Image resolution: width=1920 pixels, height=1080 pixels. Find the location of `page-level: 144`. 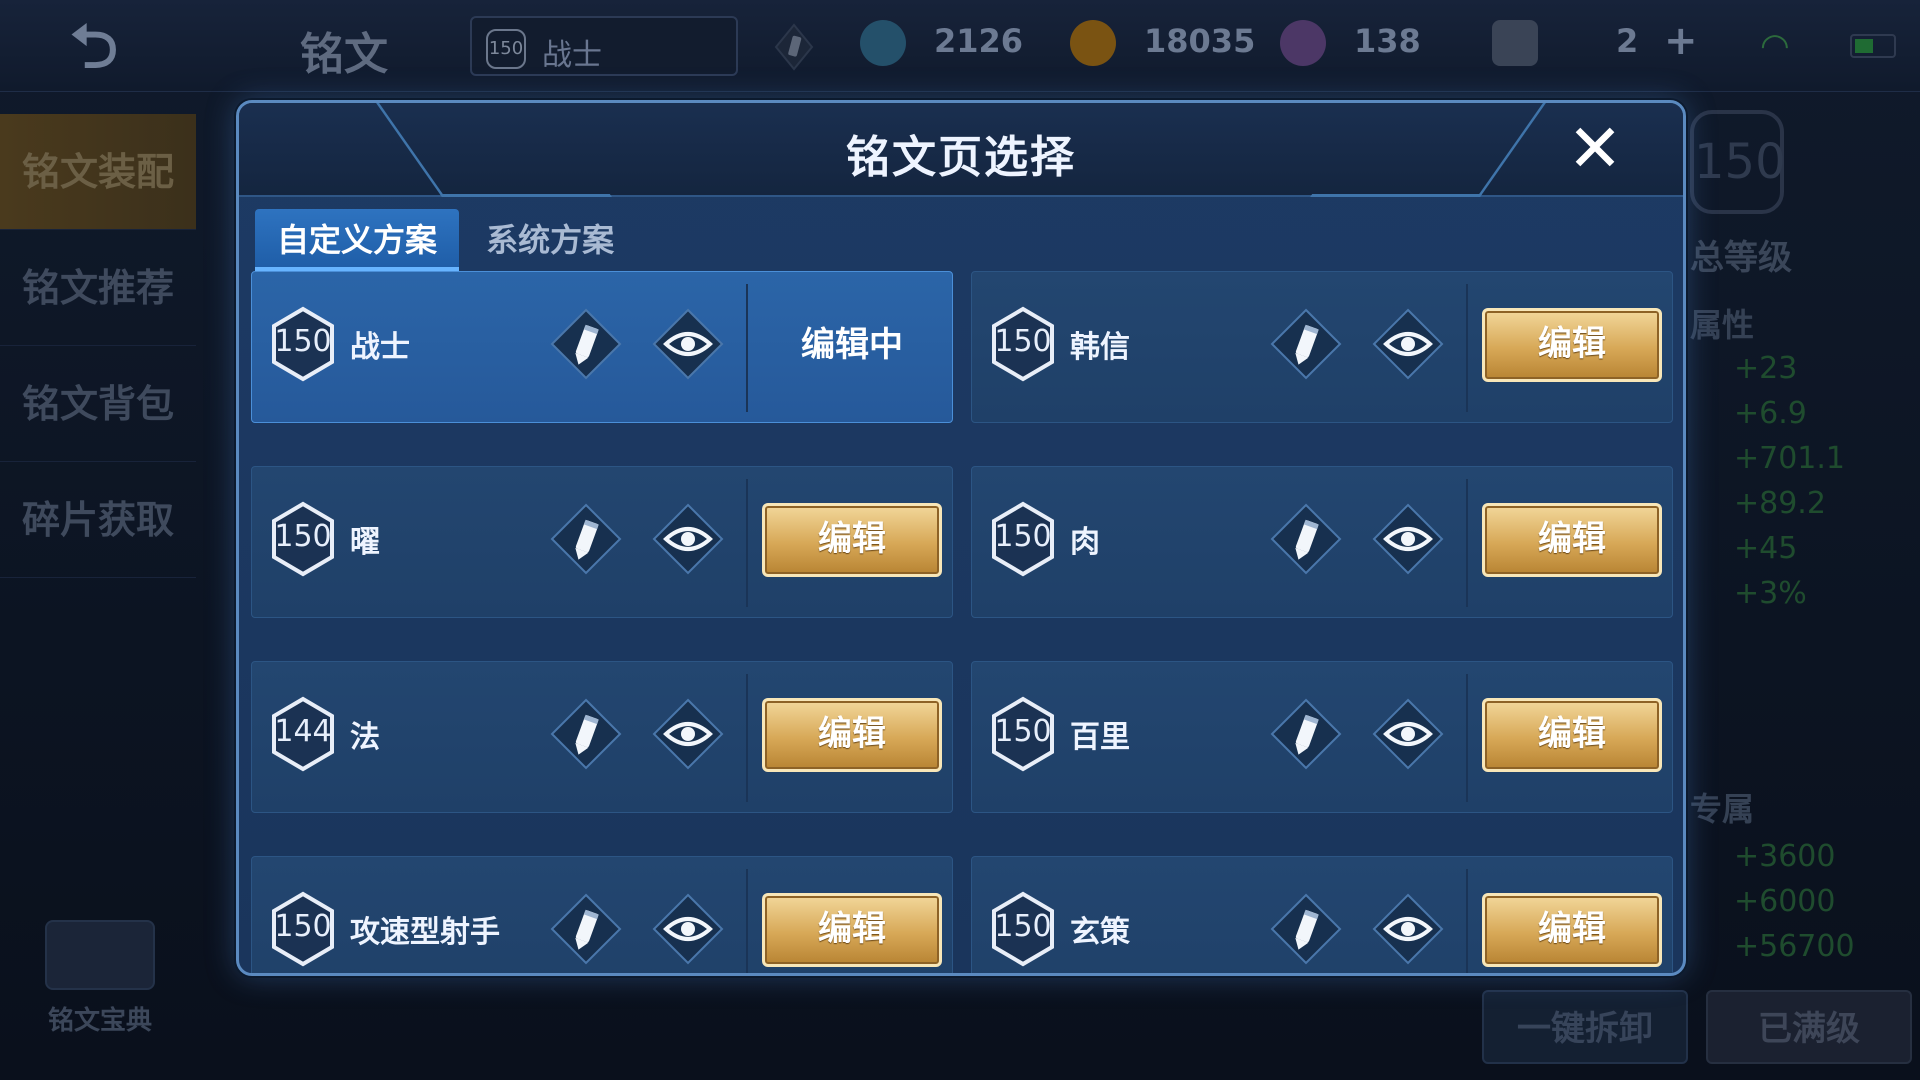

page-level: 144 is located at coordinates (303, 731).